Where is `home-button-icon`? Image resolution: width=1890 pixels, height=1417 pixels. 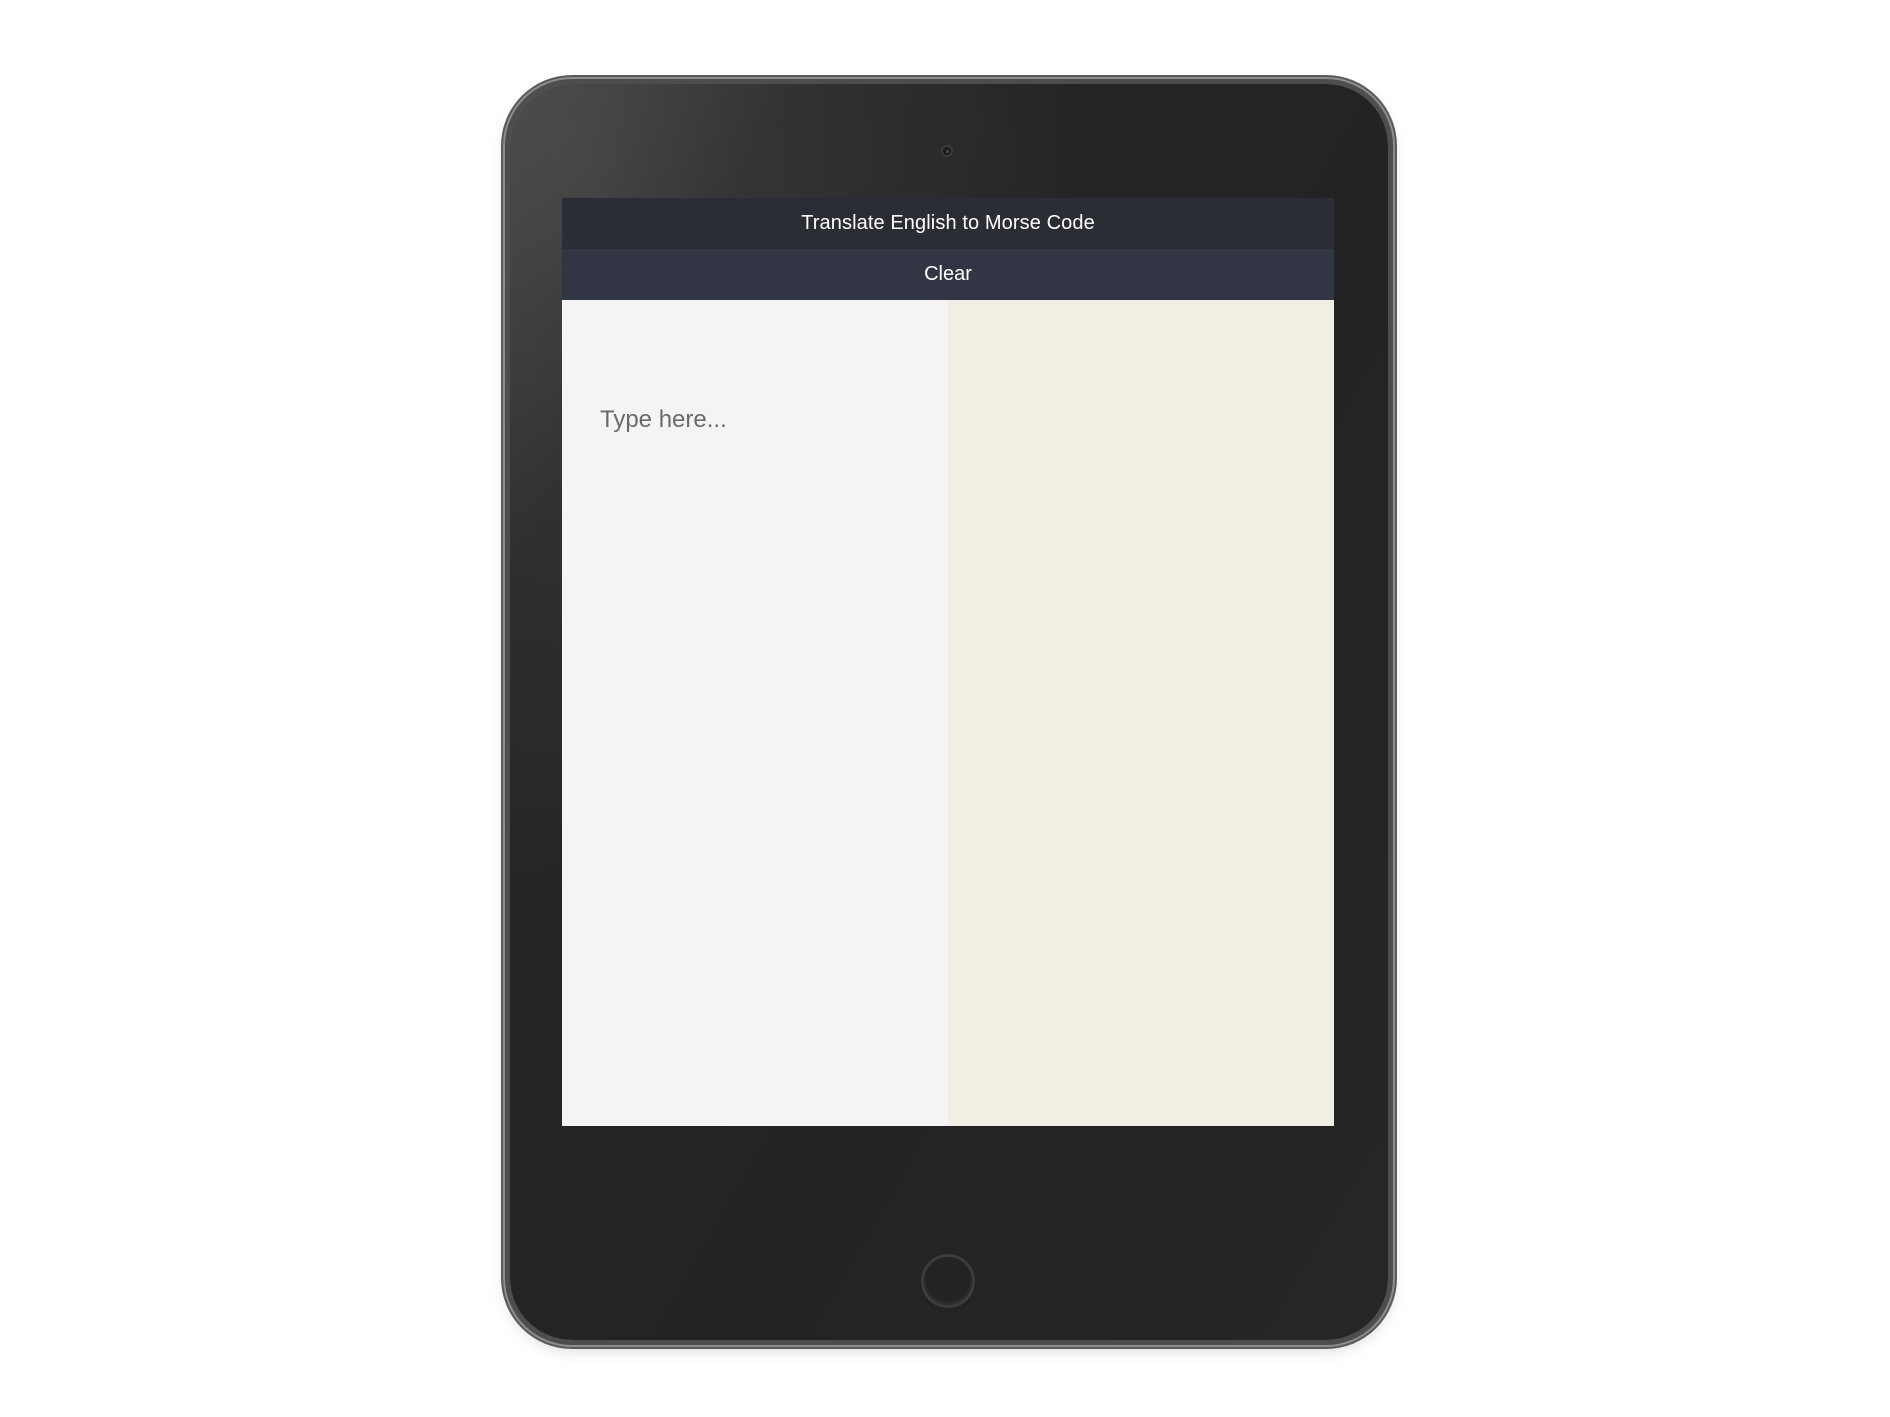
home-button-icon is located at coordinates (948, 1281).